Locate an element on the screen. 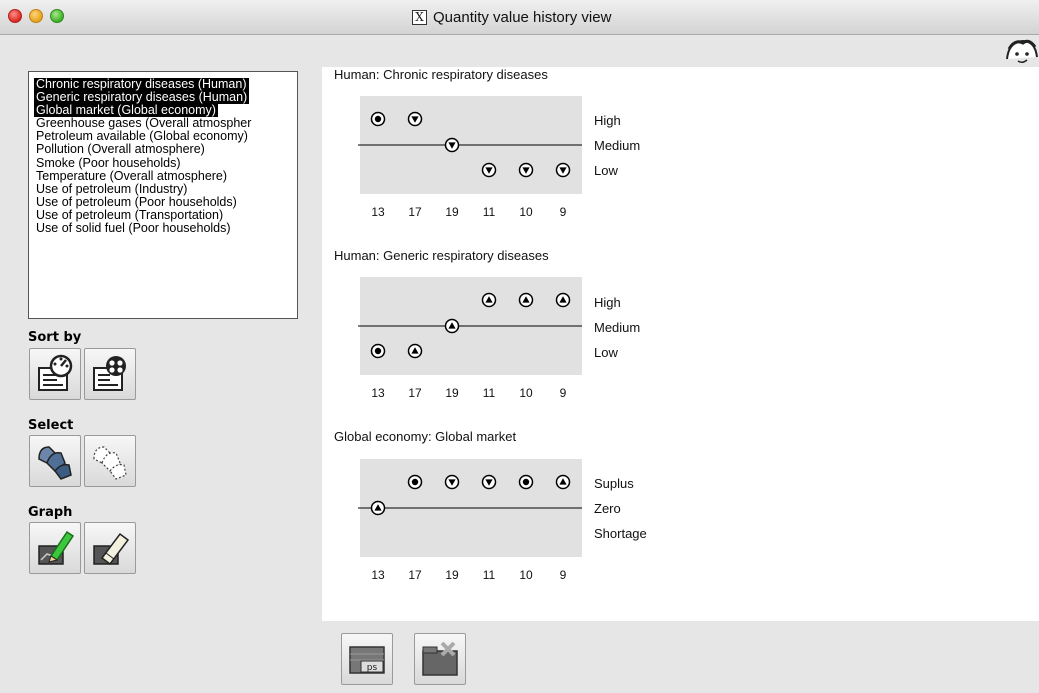 The width and height of the screenshot is (1039, 693). export-postscript-button: ps is located at coordinates (367, 659).